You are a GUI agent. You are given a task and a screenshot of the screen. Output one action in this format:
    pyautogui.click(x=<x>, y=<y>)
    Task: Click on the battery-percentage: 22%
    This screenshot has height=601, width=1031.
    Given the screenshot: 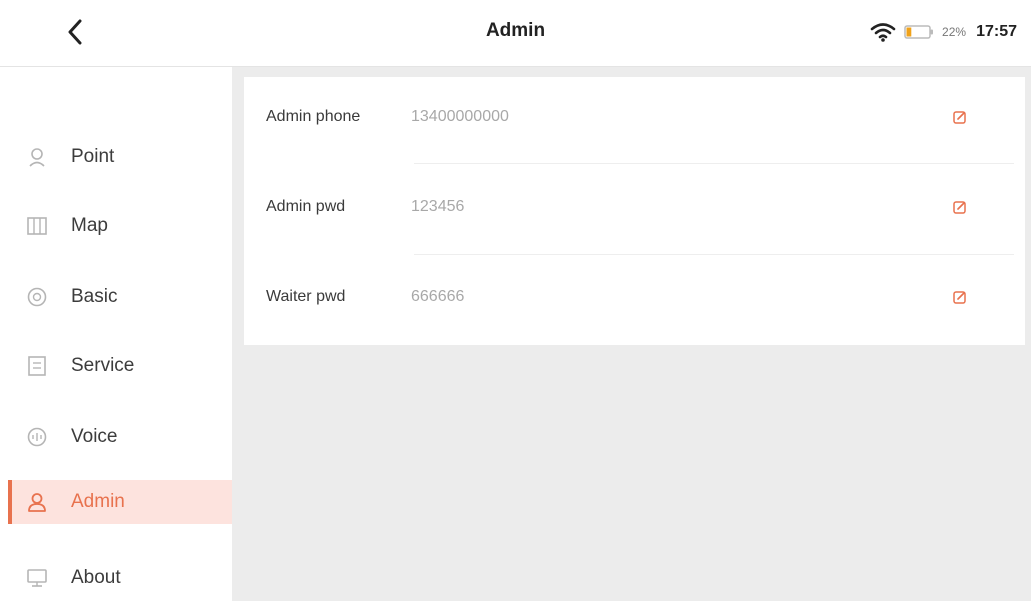 What is the action you would take?
    pyautogui.click(x=954, y=32)
    